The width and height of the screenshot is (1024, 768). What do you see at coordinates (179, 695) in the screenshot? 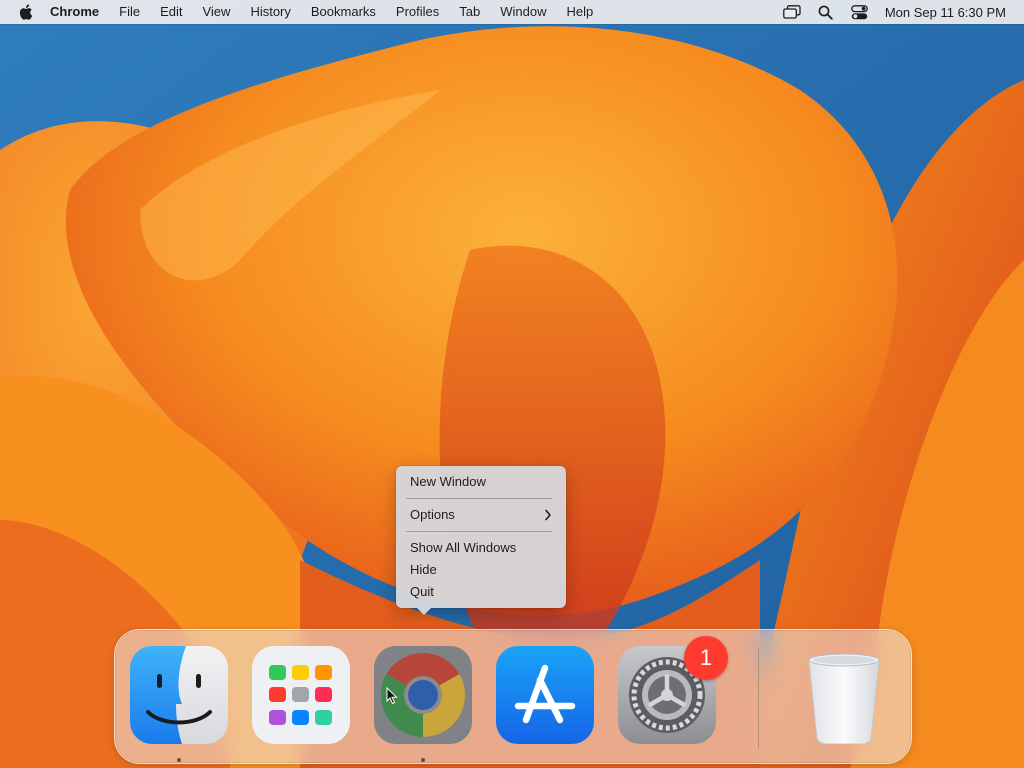
I see `finder-icon` at bounding box center [179, 695].